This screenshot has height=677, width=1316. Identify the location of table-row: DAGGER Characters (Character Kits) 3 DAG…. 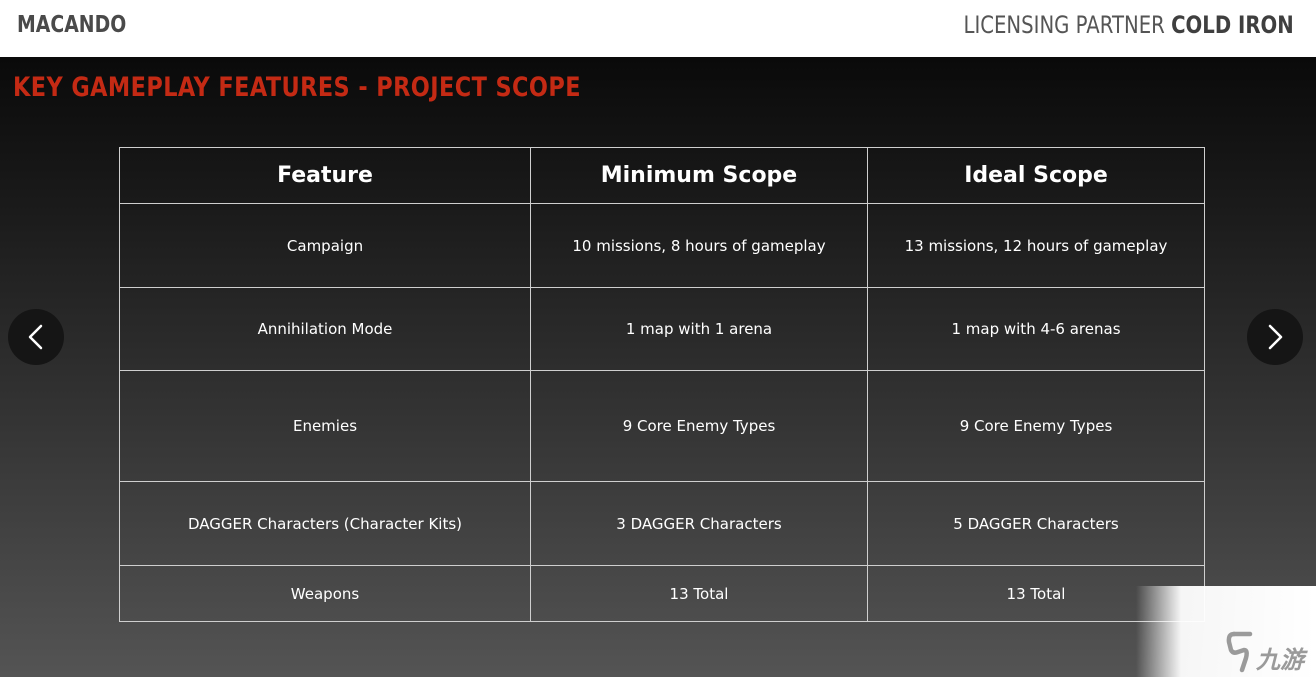
(662, 523).